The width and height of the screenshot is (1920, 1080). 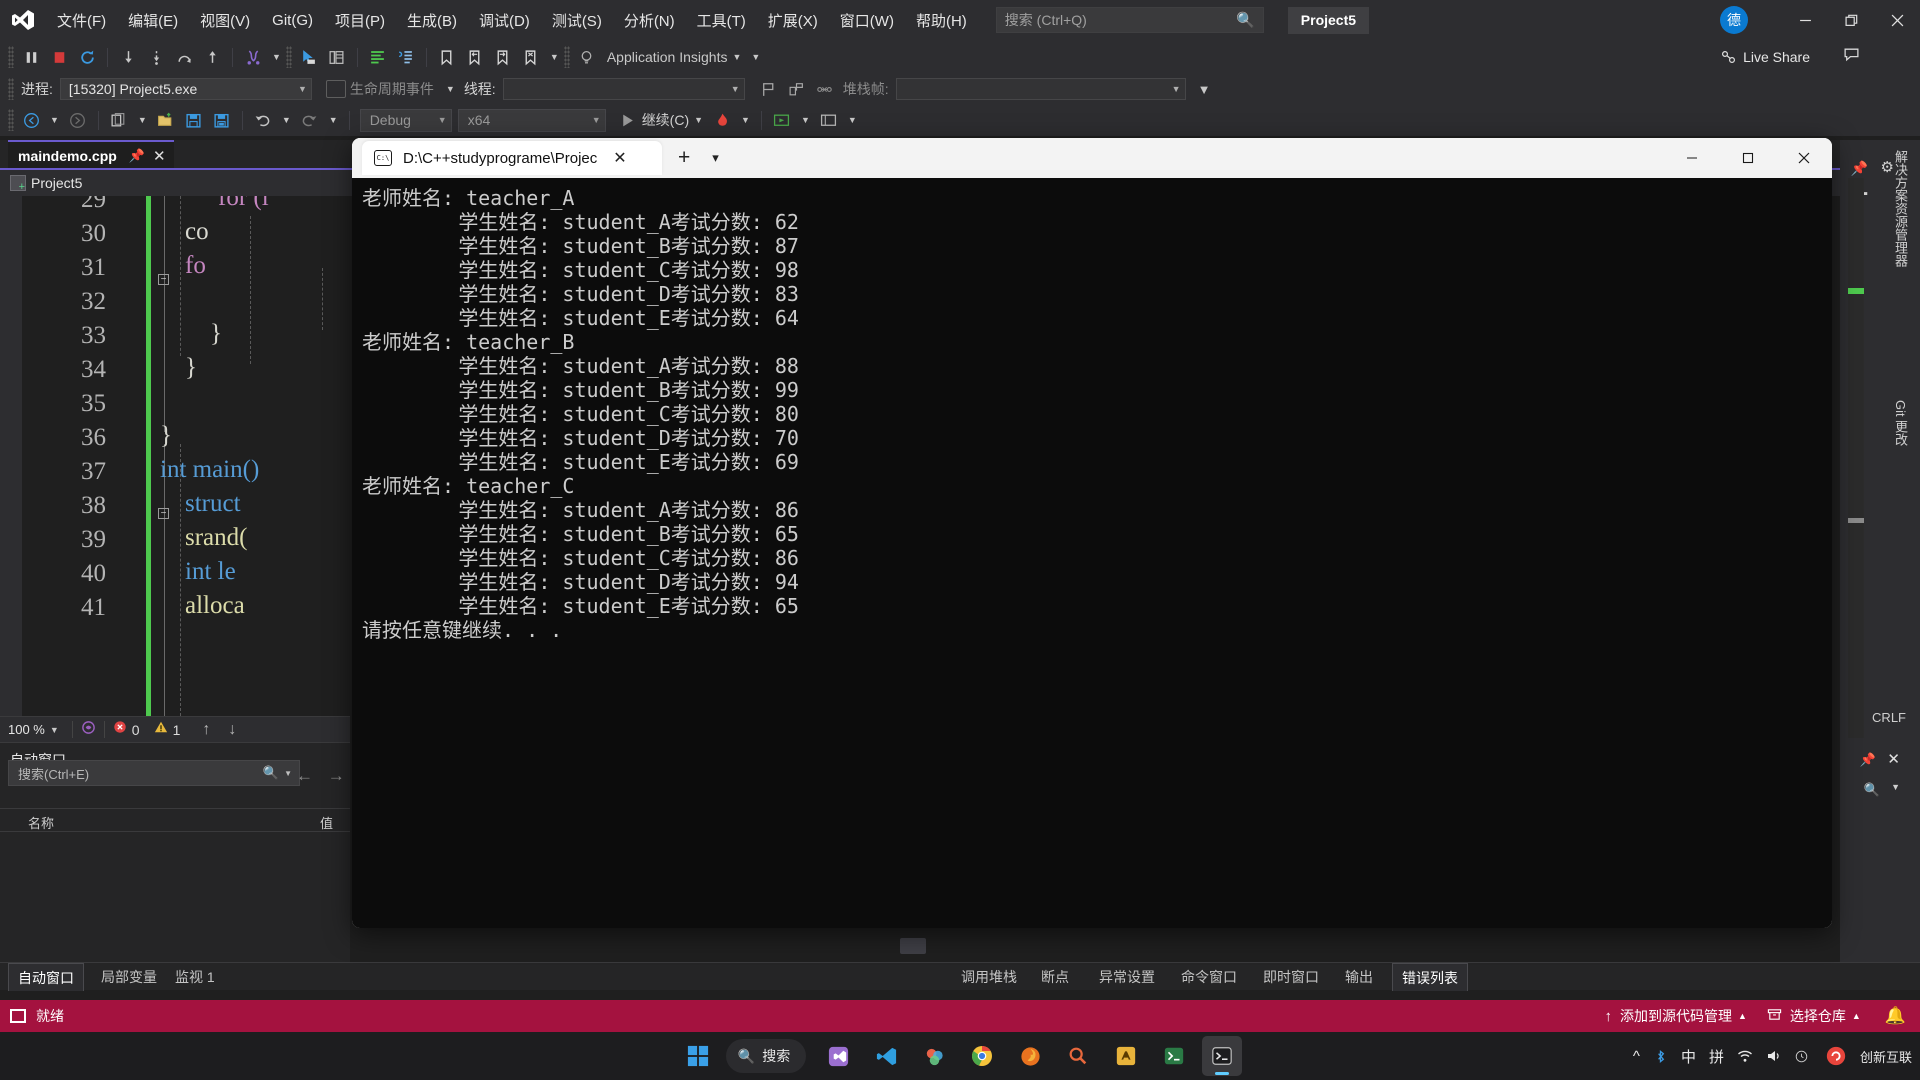 What do you see at coordinates (715, 158) in the screenshot?
I see `chevron-down-icon: ▾` at bounding box center [715, 158].